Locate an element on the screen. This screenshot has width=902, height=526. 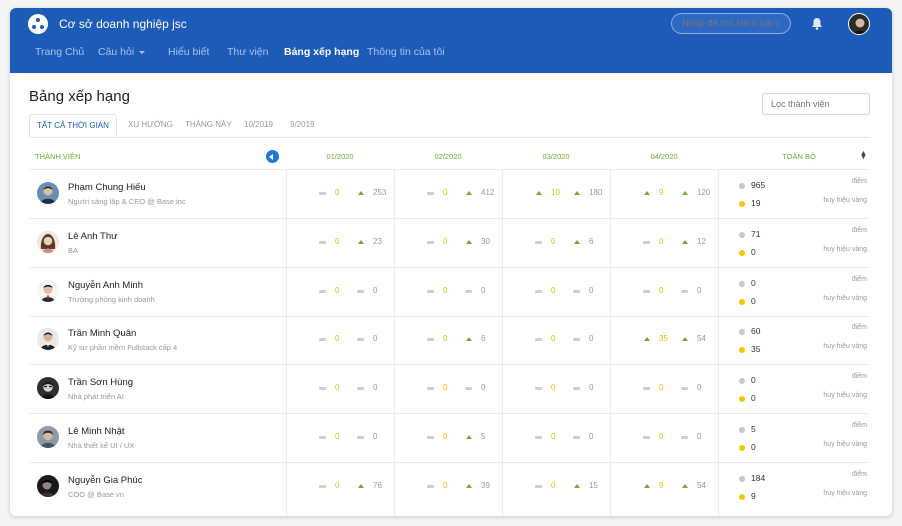
month-cell: 0 30 is located at coordinates (449, 243).